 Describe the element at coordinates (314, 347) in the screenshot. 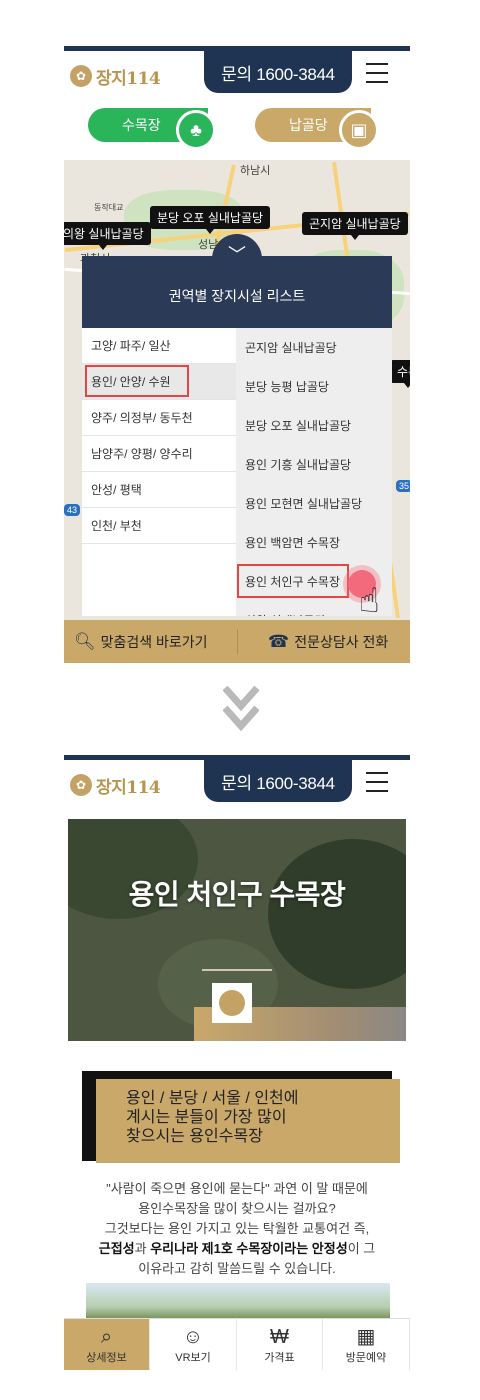

I see `facility-item: 곤지암 실내납골당` at that location.